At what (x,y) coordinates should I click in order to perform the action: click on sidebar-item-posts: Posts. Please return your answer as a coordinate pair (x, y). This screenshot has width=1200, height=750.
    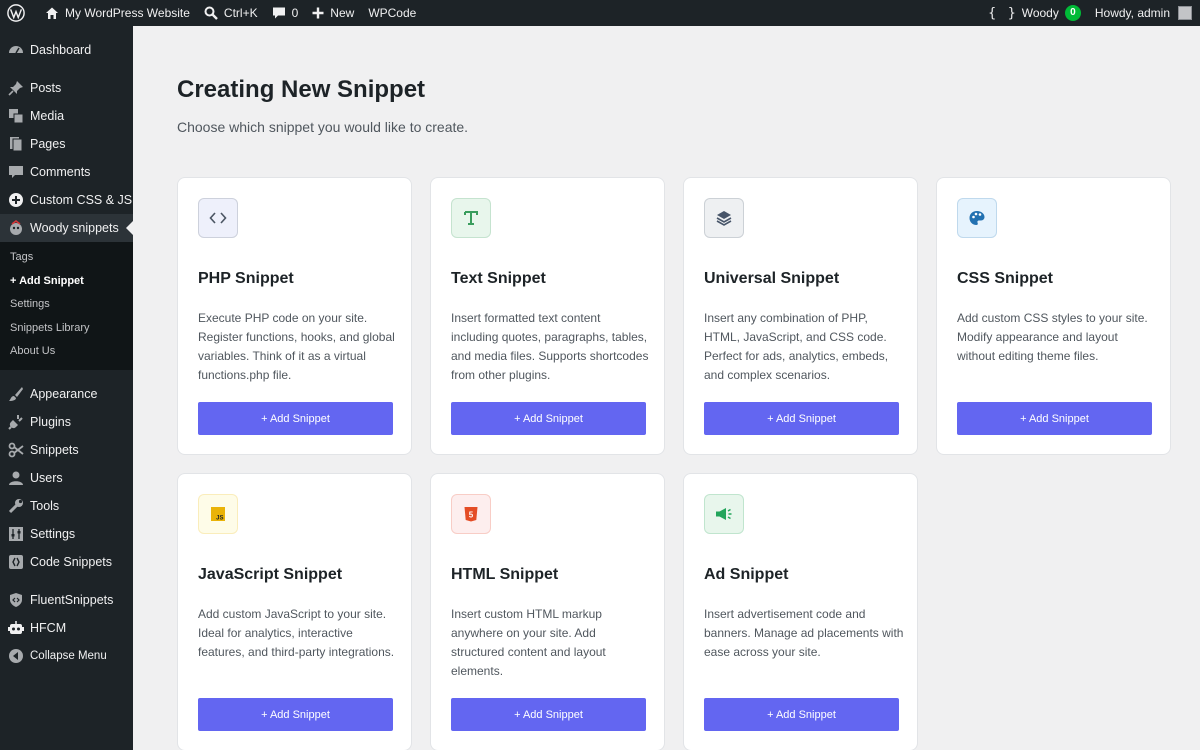
    Looking at the image, I should click on (66, 88).